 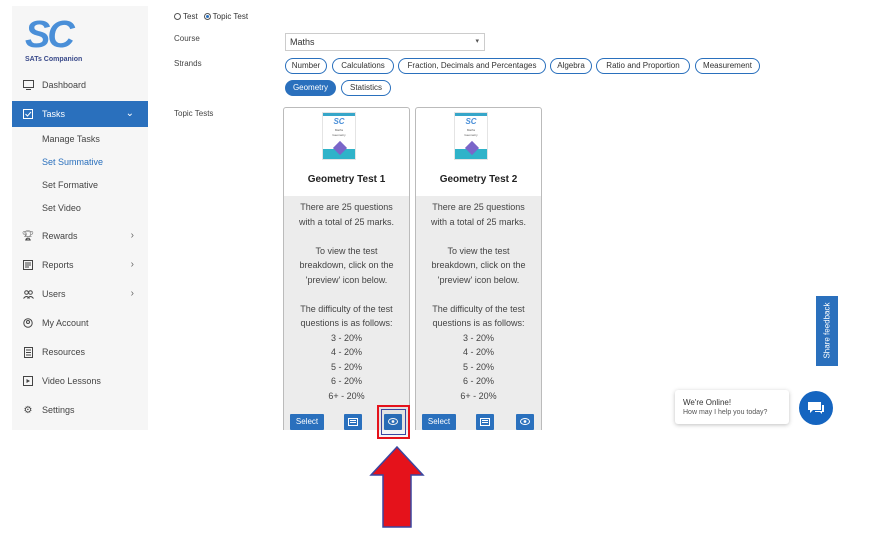 What do you see at coordinates (28, 381) in the screenshot?
I see `video-icon` at bounding box center [28, 381].